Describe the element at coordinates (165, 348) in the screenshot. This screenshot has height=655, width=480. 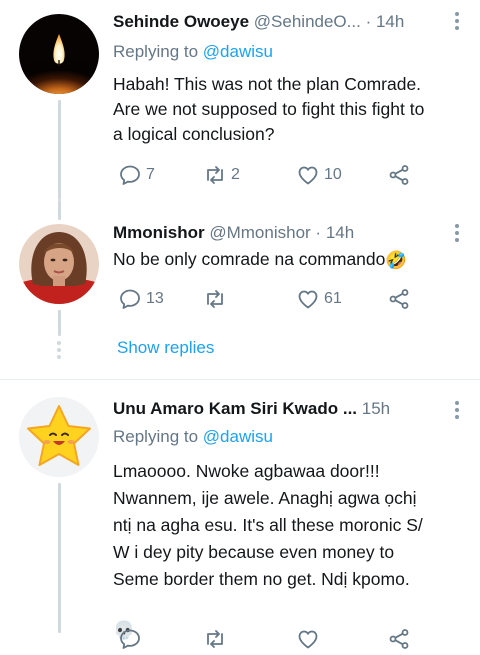
I see `show-replies-link: Show replies` at that location.